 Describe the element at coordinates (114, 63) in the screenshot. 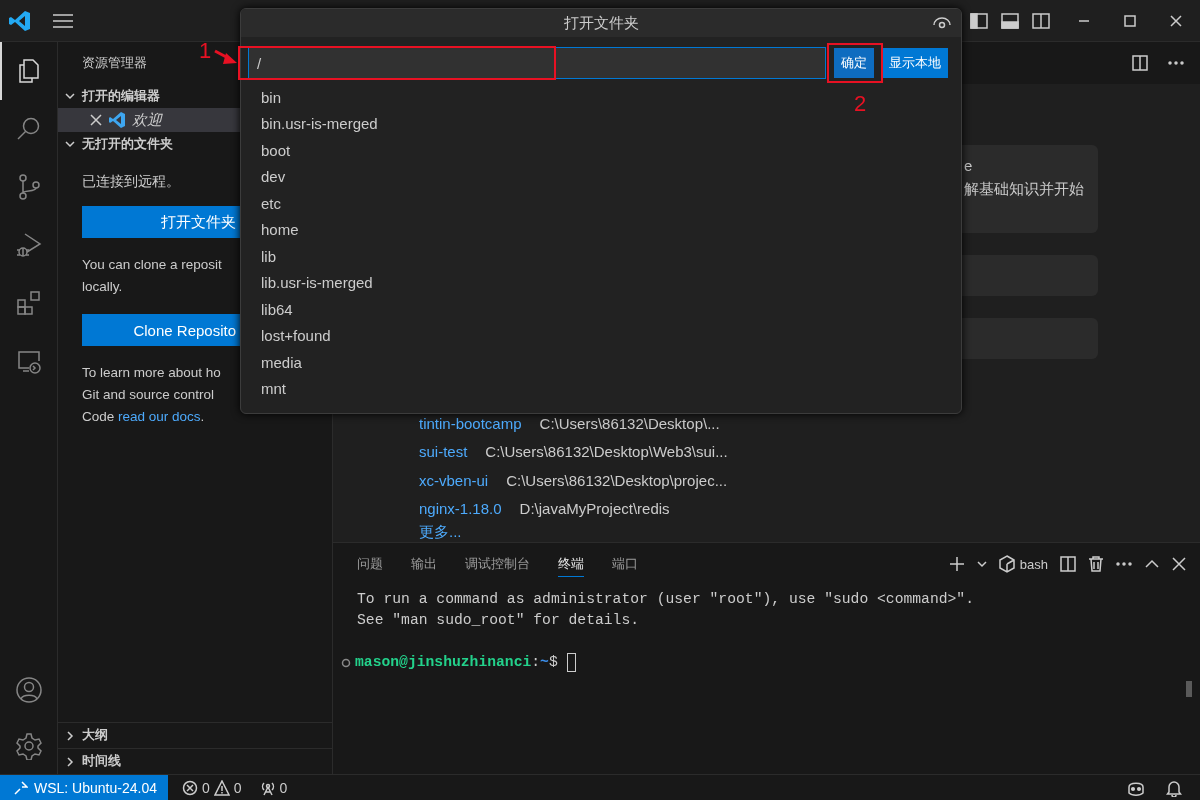

I see `sidebar-title: 资源管理器` at that location.